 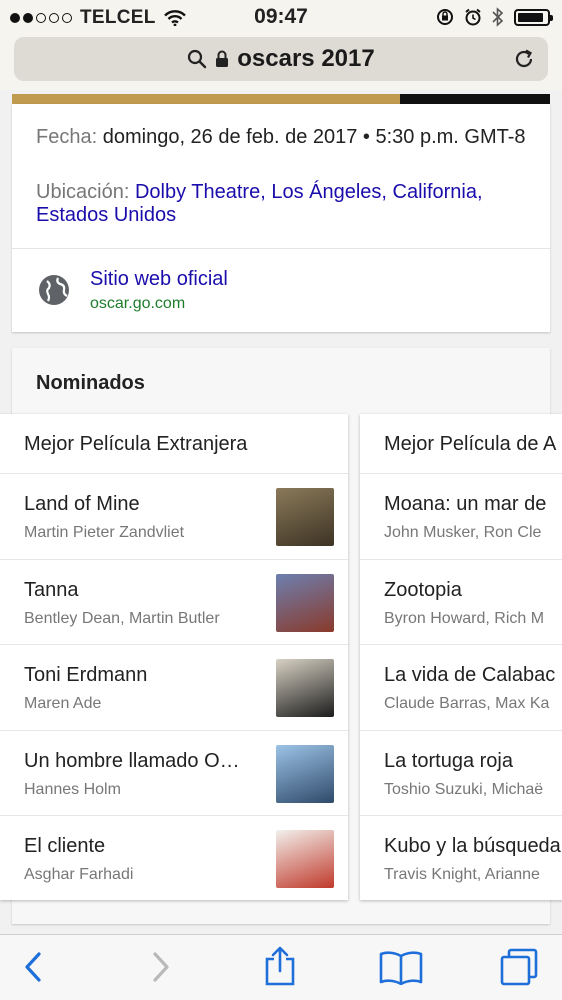 I want to click on nominee-title: Moana: un mar de, so click(x=465, y=504).